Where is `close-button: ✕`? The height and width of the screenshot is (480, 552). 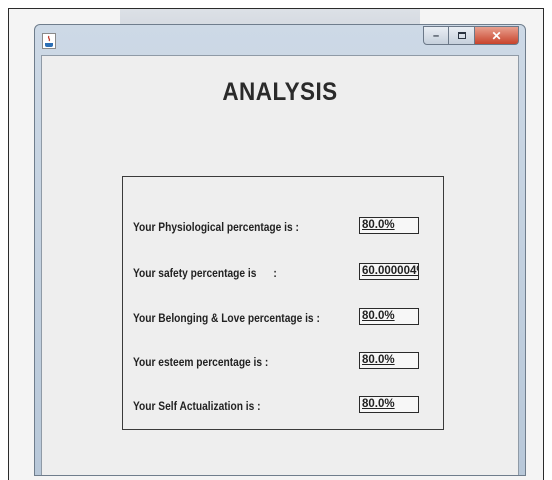
close-button: ✕ is located at coordinates (497, 35).